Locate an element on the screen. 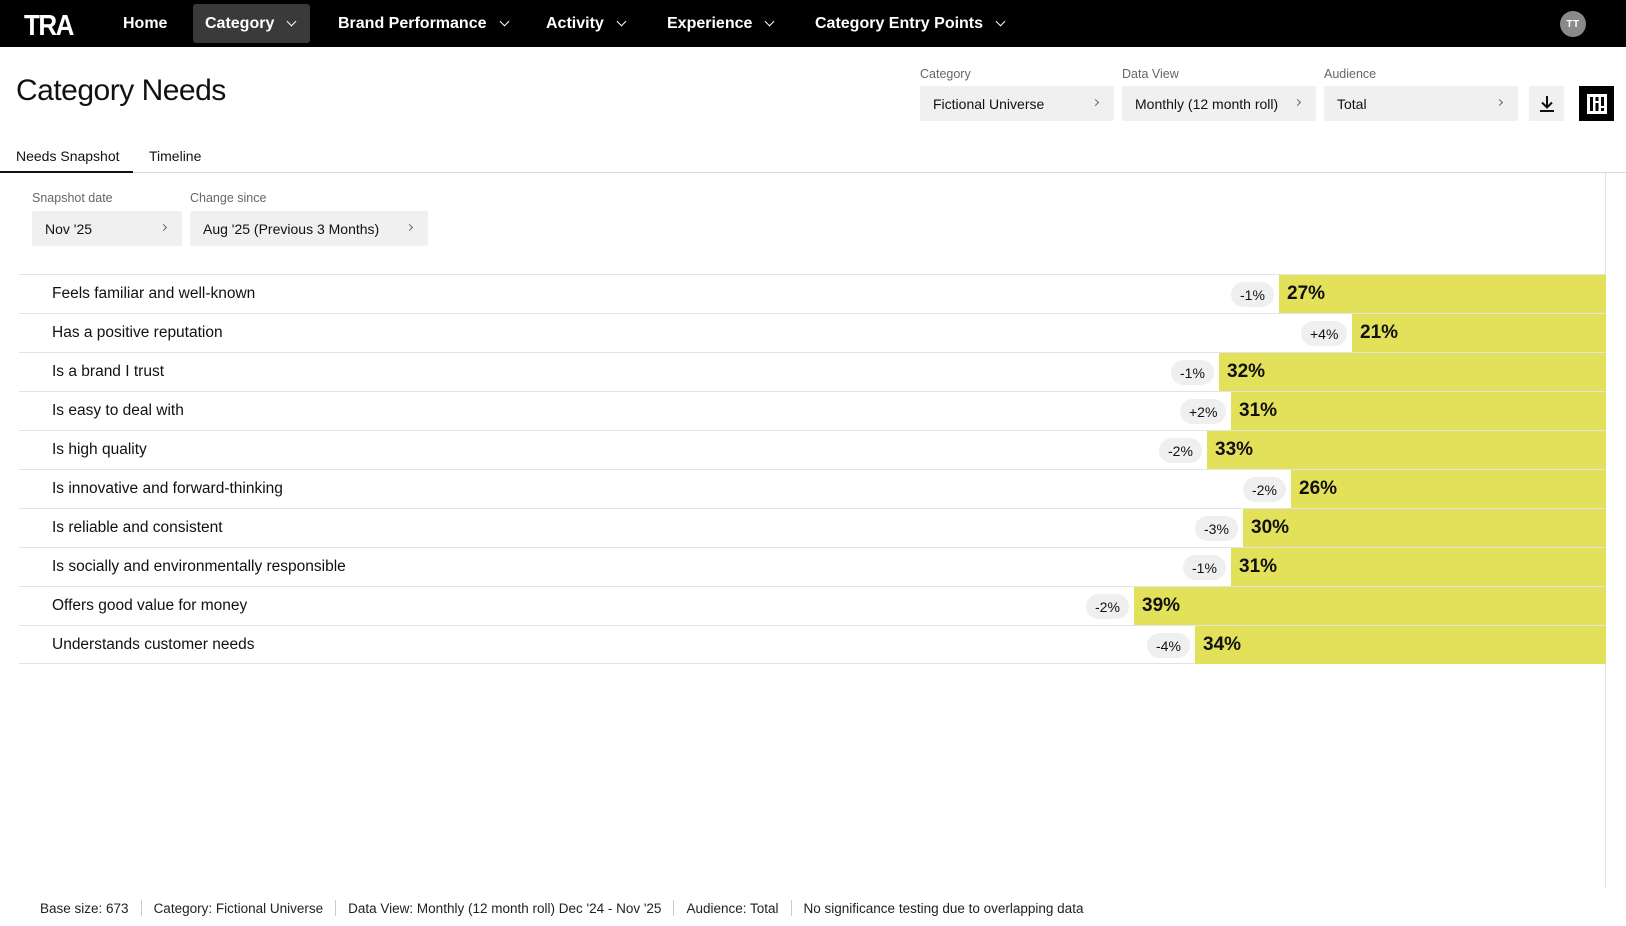 The image size is (1626, 926). need-label: Is high quality is located at coordinates (99, 449).